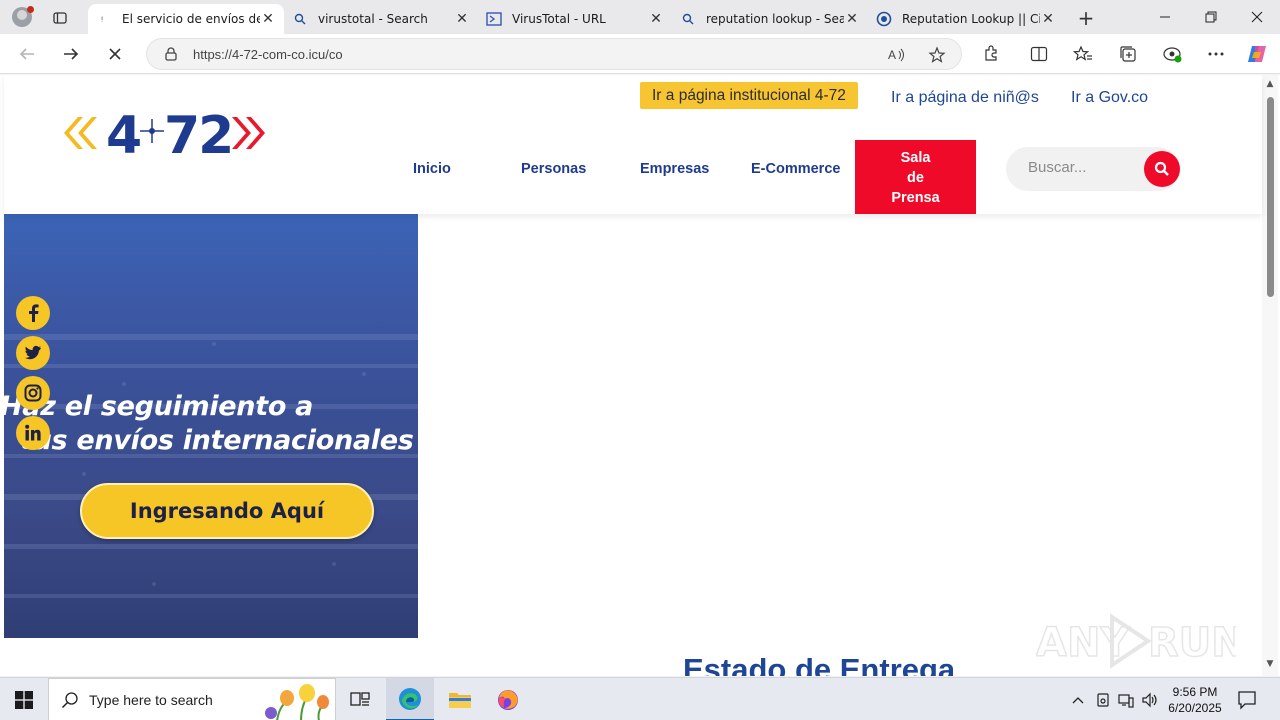 The width and height of the screenshot is (1280, 720). I want to click on back-button, so click(27, 54).